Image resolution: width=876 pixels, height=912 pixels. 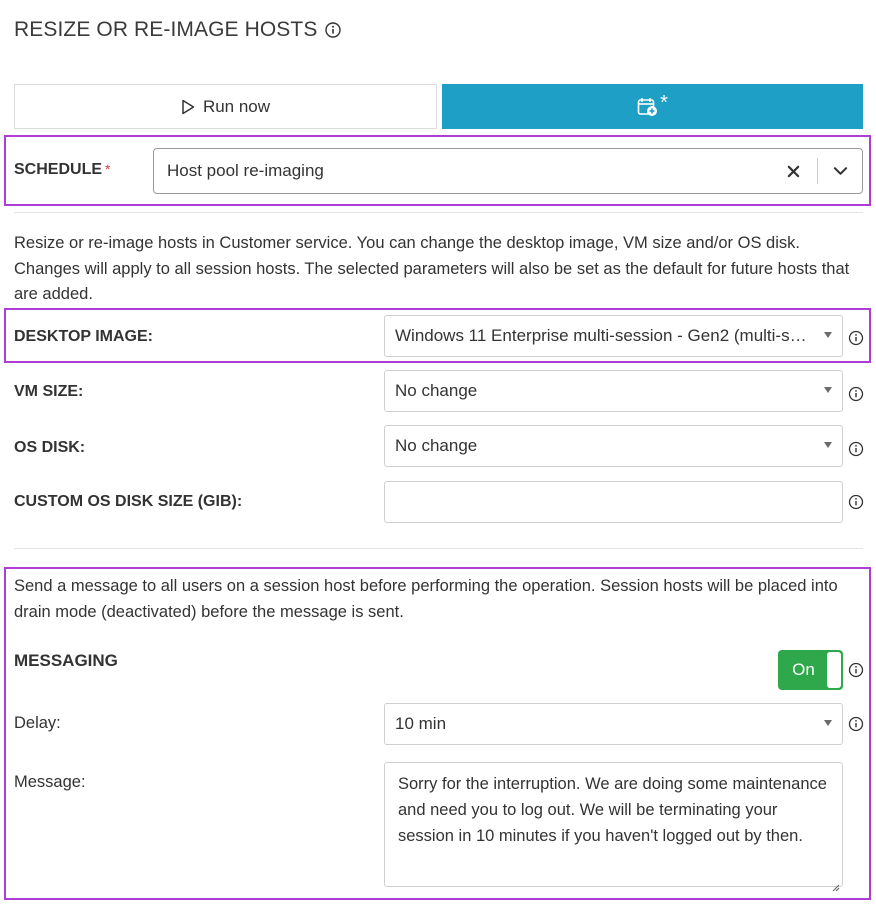 I want to click on chevron-down-icon, so click(x=840, y=171).